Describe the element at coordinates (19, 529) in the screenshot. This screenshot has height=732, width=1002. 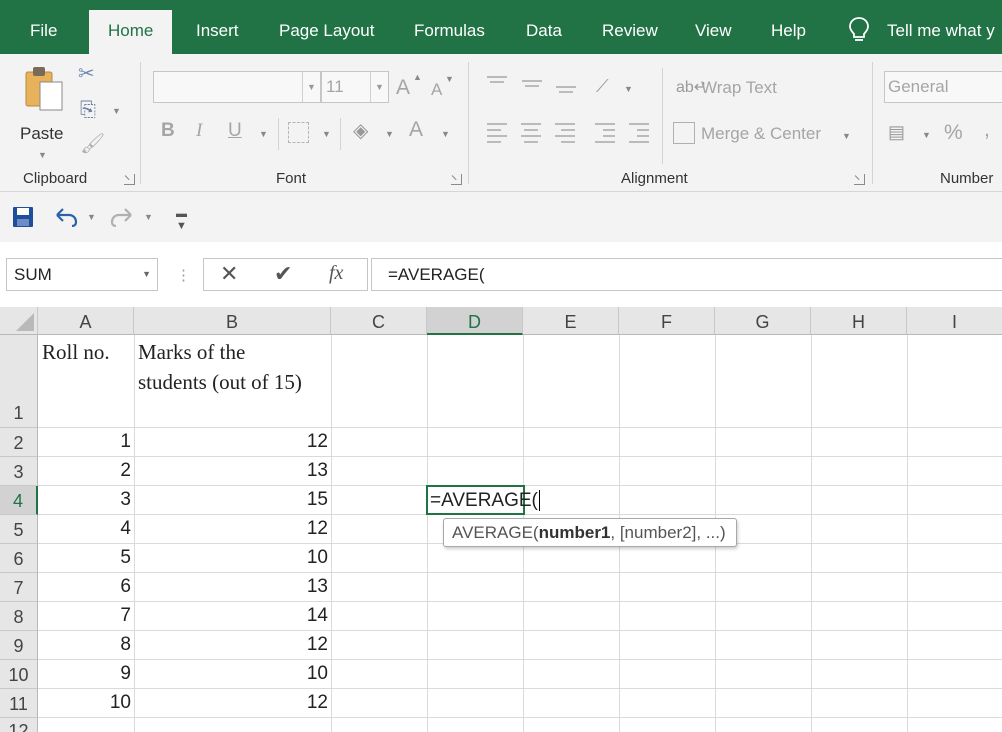
I see `row-header-5: 5` at that location.